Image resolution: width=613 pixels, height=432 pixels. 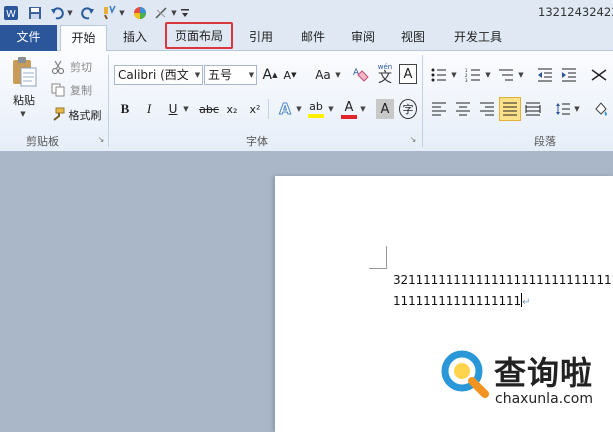 I want to click on paragraph-mark-icon: ↵, so click(x=526, y=302).